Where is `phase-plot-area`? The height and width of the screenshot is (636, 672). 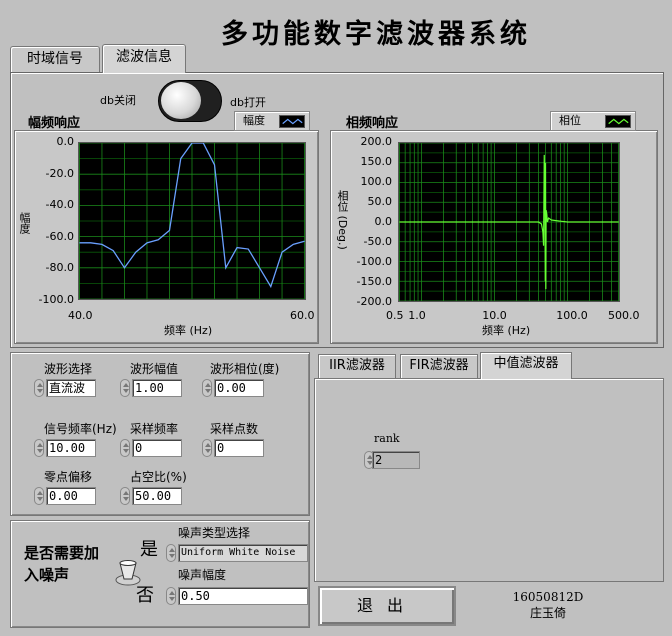
phase-plot-area is located at coordinates (509, 222).